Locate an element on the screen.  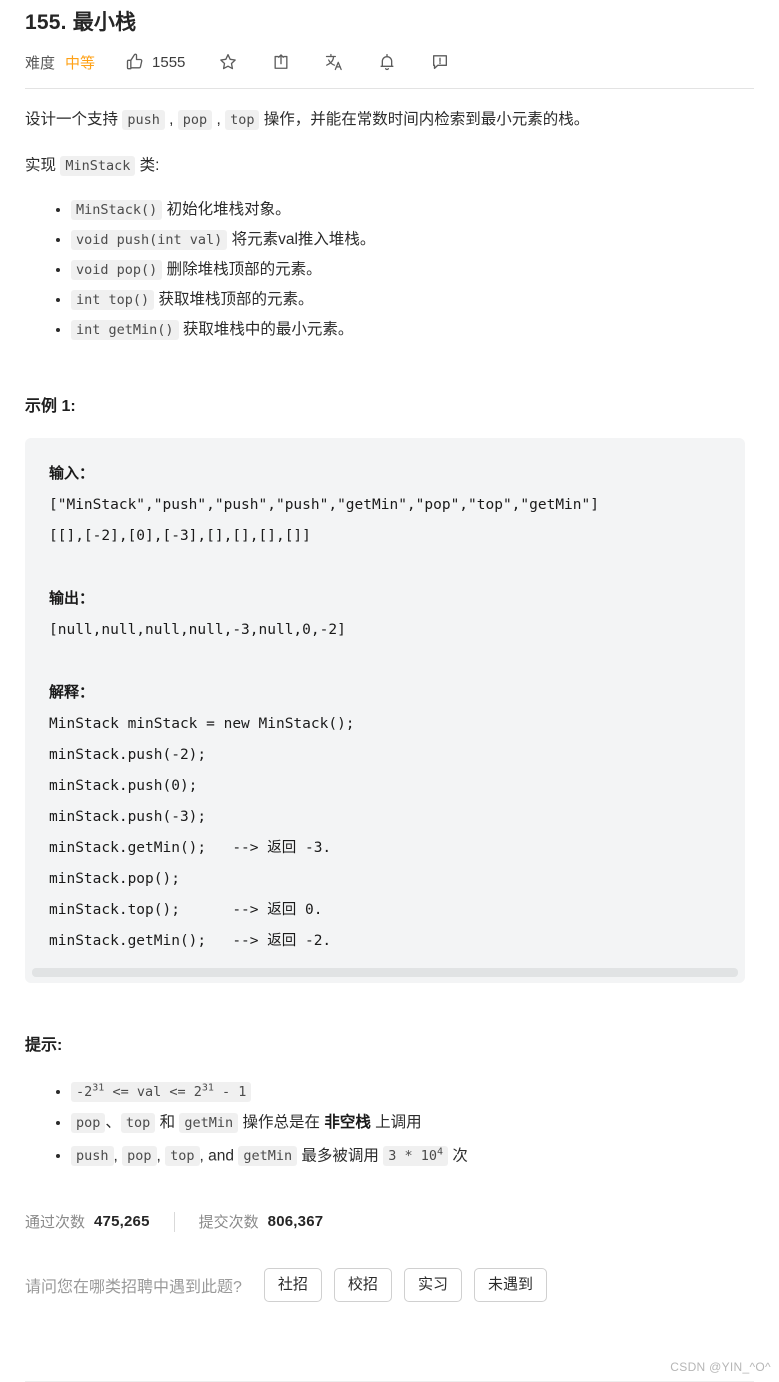
method-description: 将元素val推入堆栈。 is located at coordinates (301, 239).